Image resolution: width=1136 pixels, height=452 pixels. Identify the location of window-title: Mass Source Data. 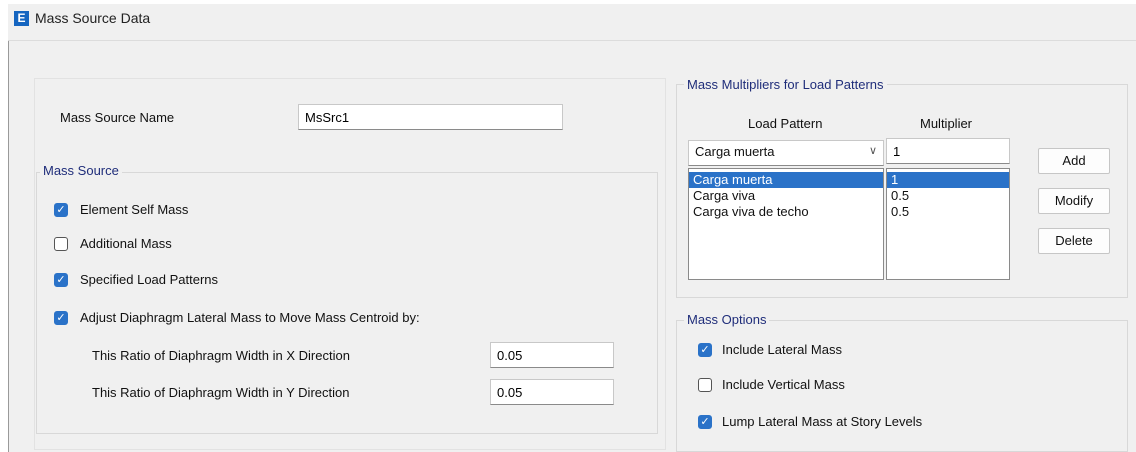
(93, 18).